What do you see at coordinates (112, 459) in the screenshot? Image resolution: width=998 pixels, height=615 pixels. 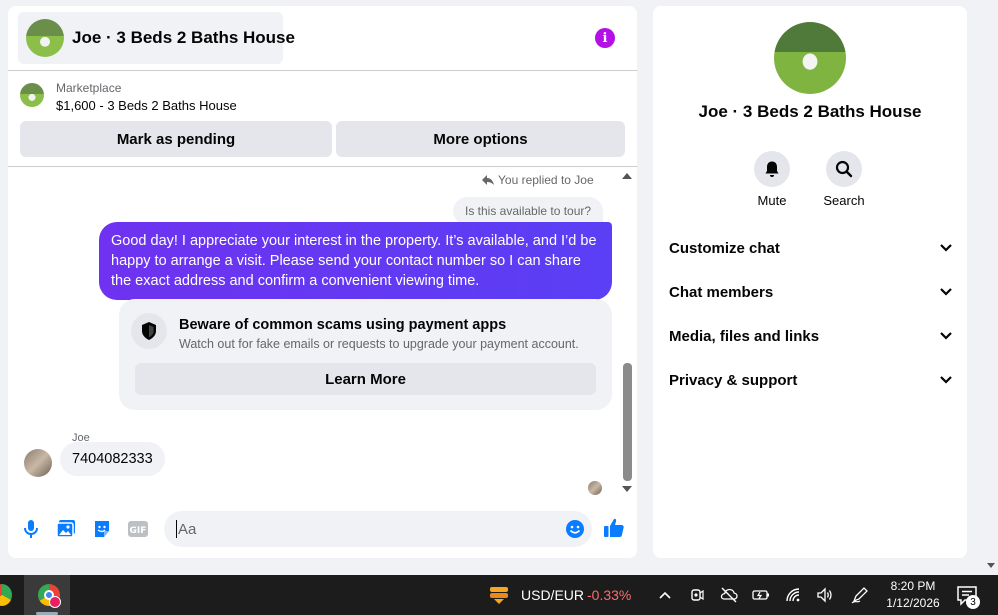 I see `received-message-bubble: 7404082333` at bounding box center [112, 459].